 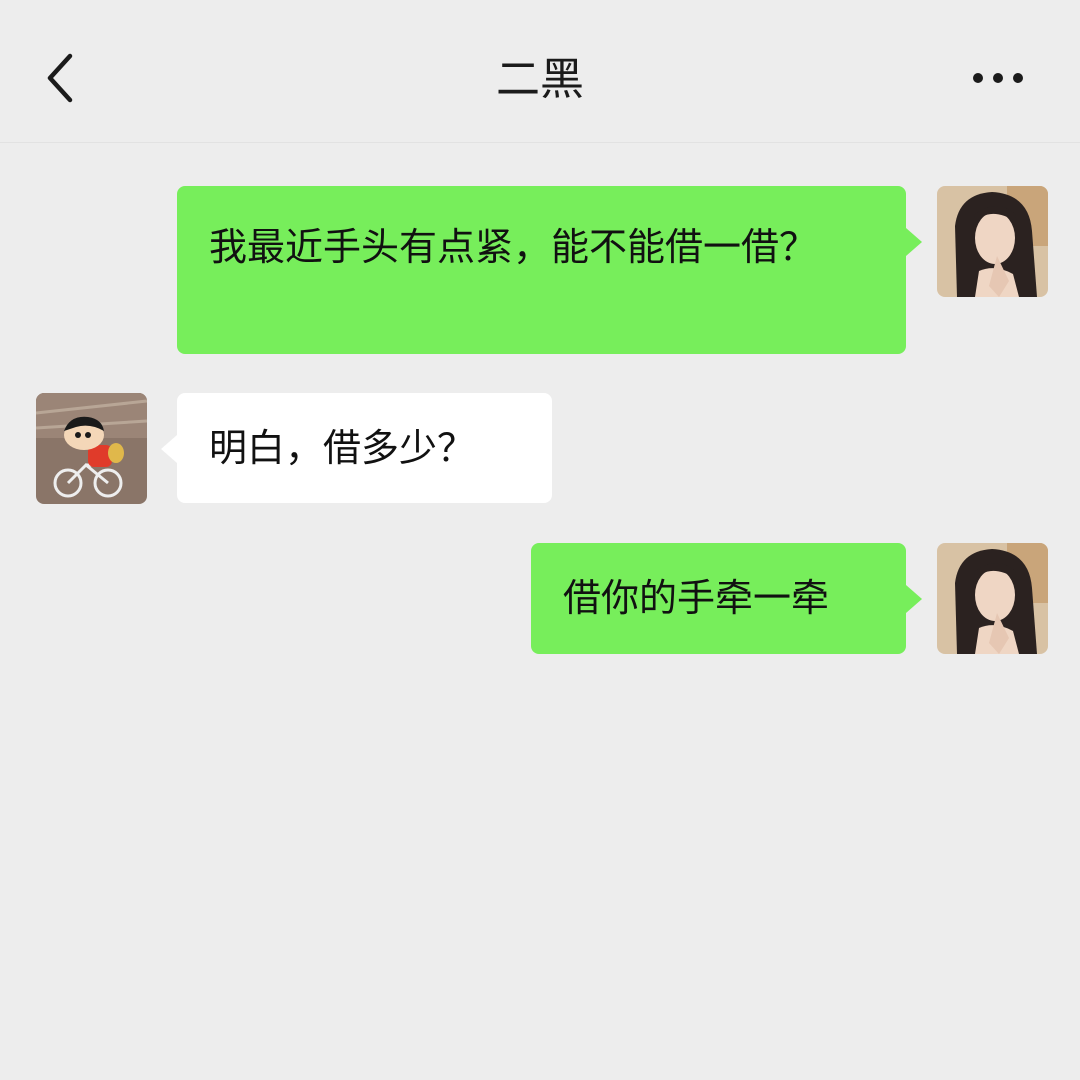 I want to click on message-bubble-sent: 我最近手头有点紧，能不能借一借？, so click(x=541, y=270).